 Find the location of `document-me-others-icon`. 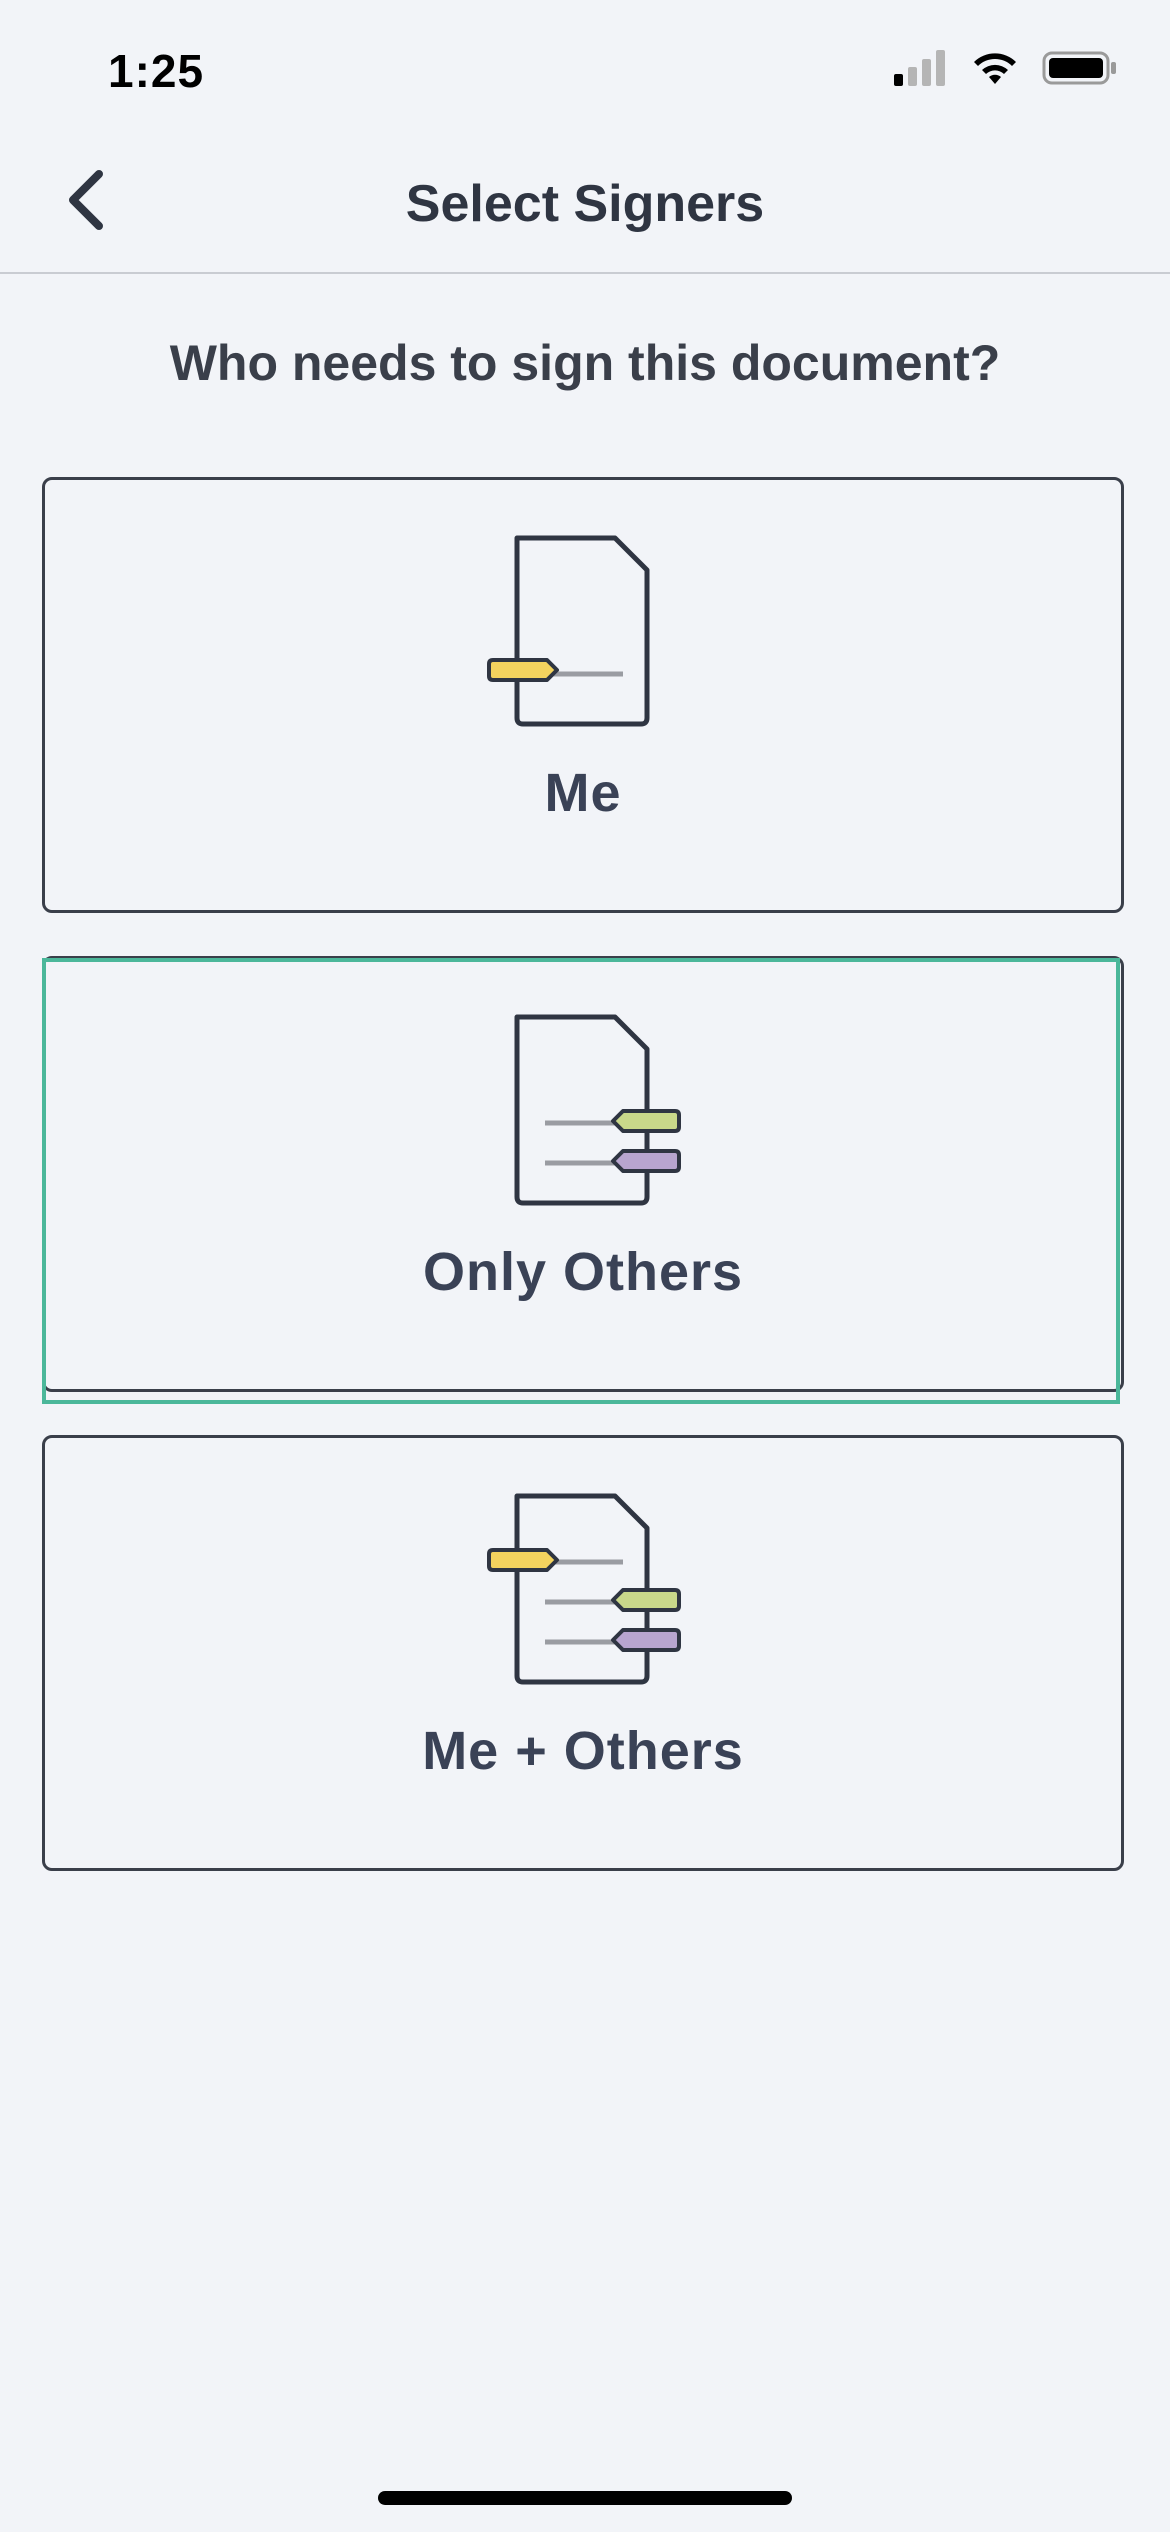

document-me-others-icon is located at coordinates (584, 1589).